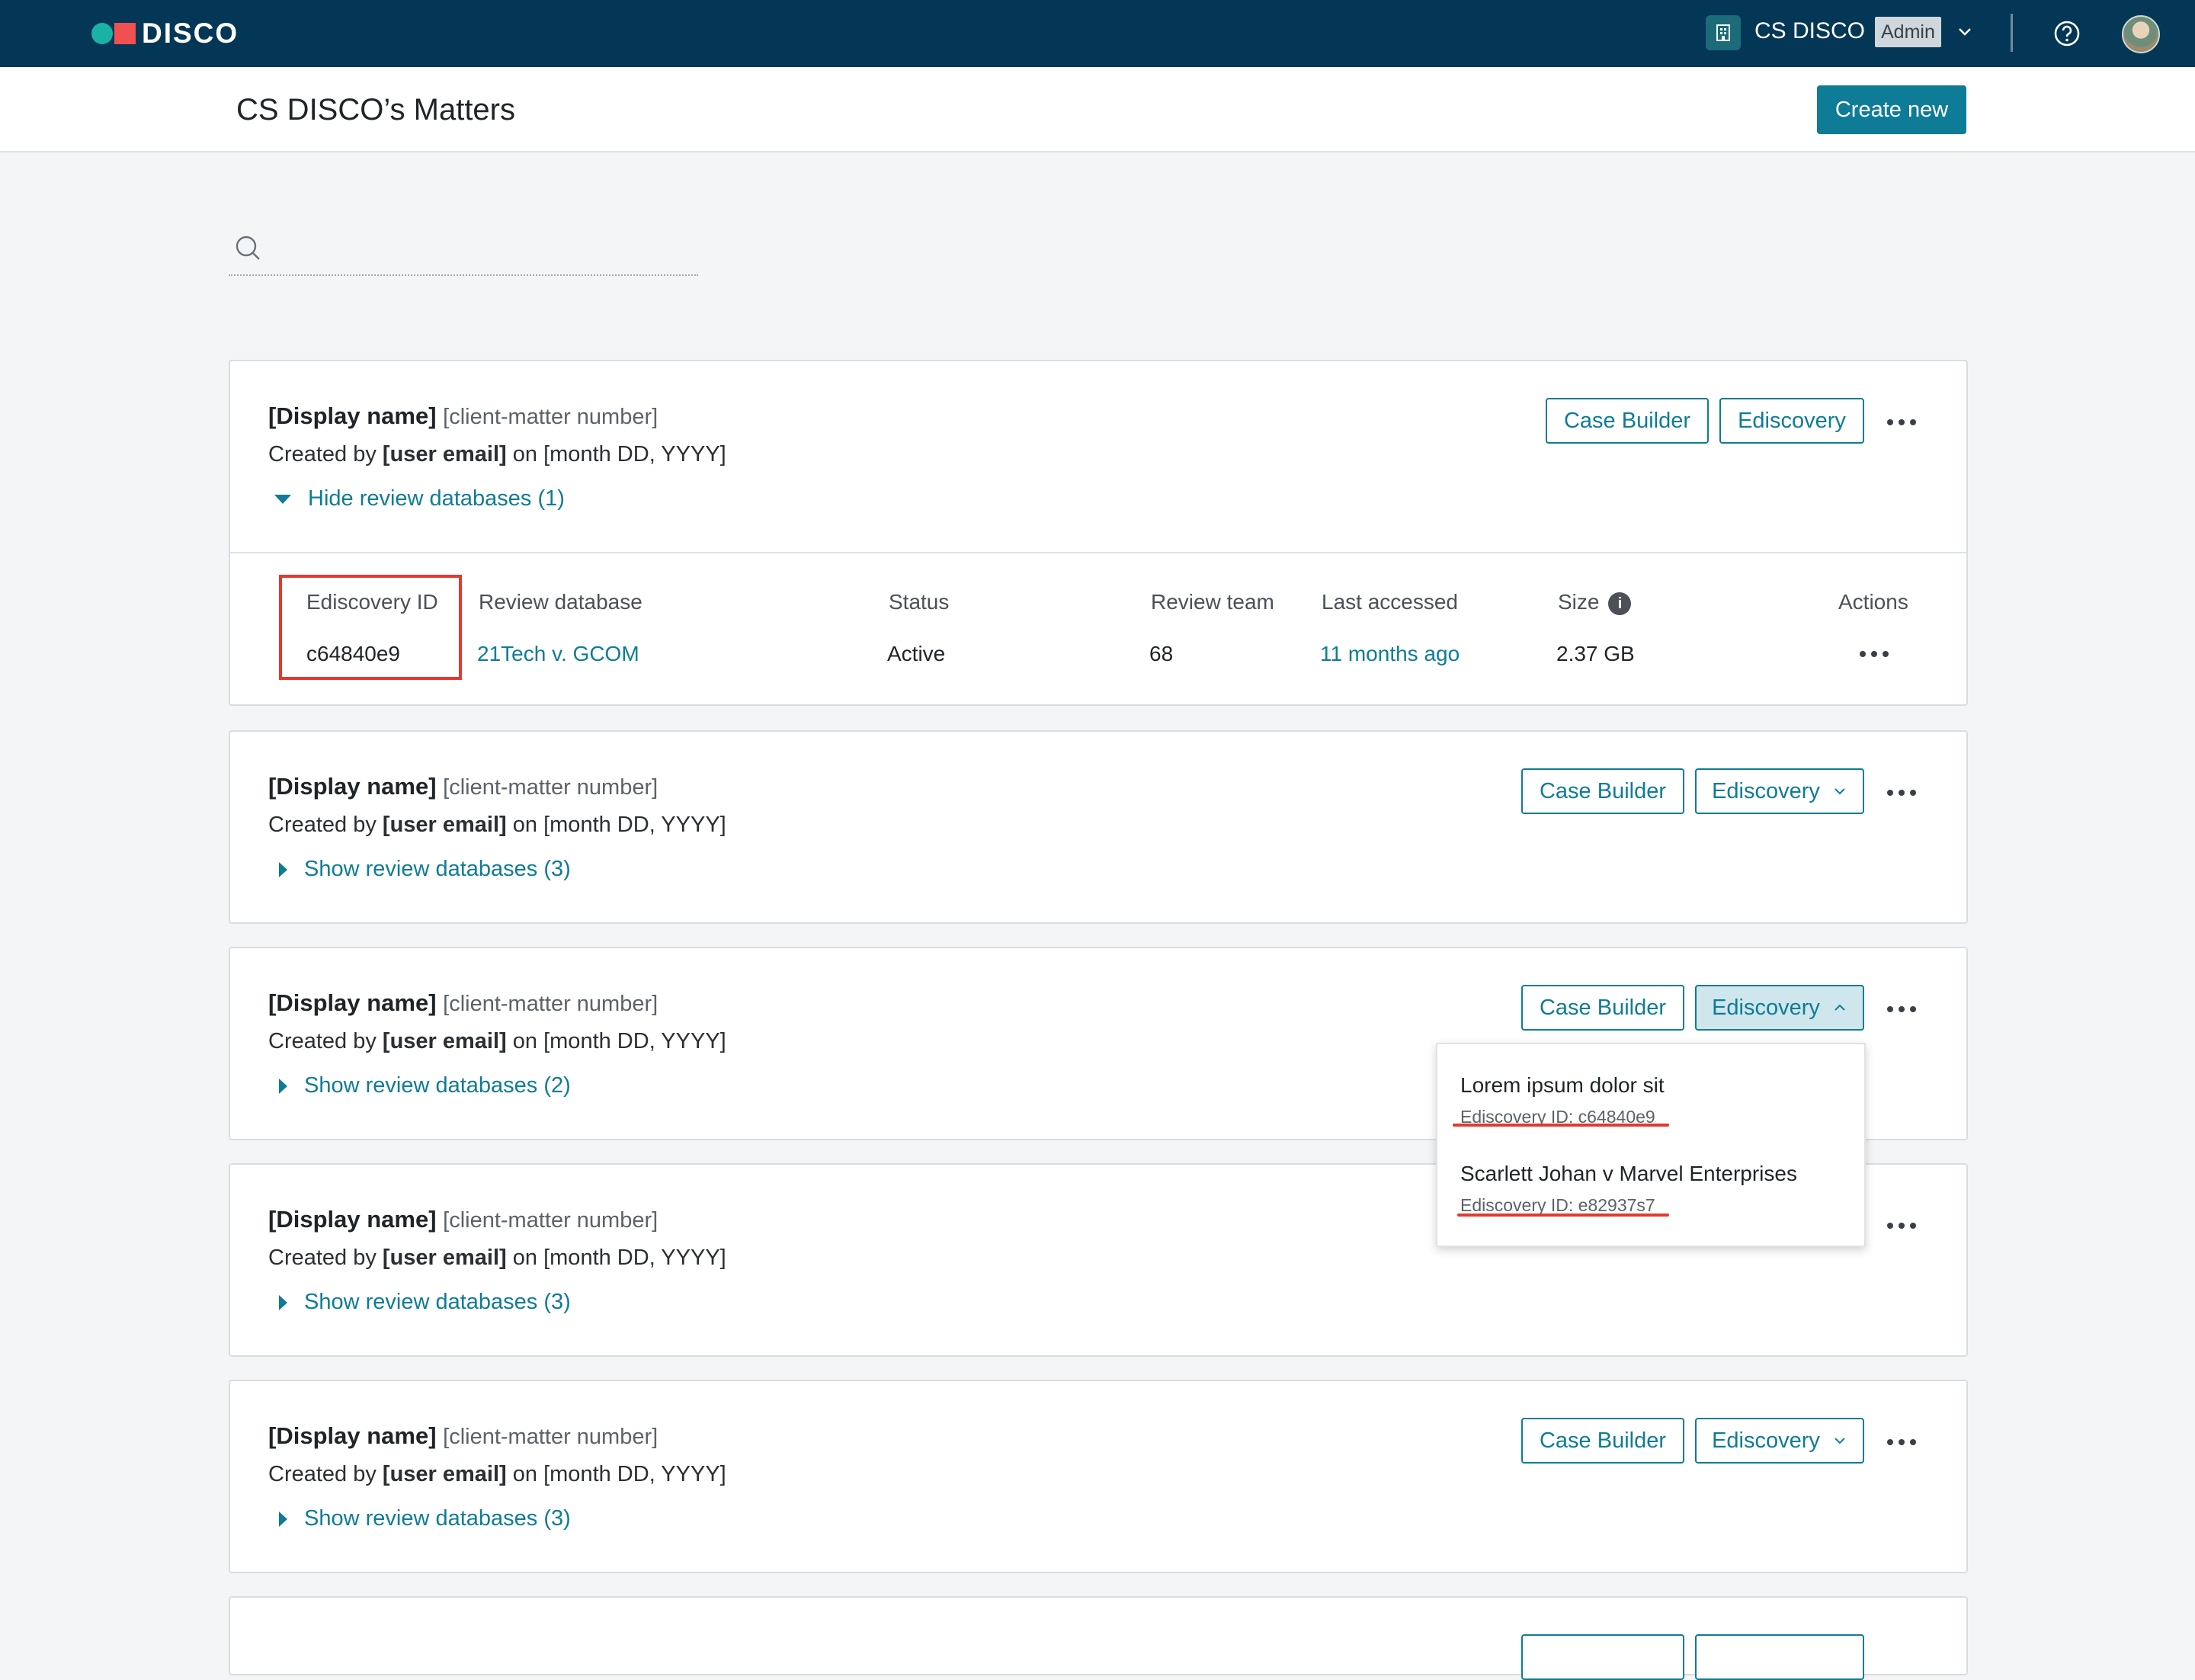  I want to click on create-new-button: Create new, so click(1891, 109).